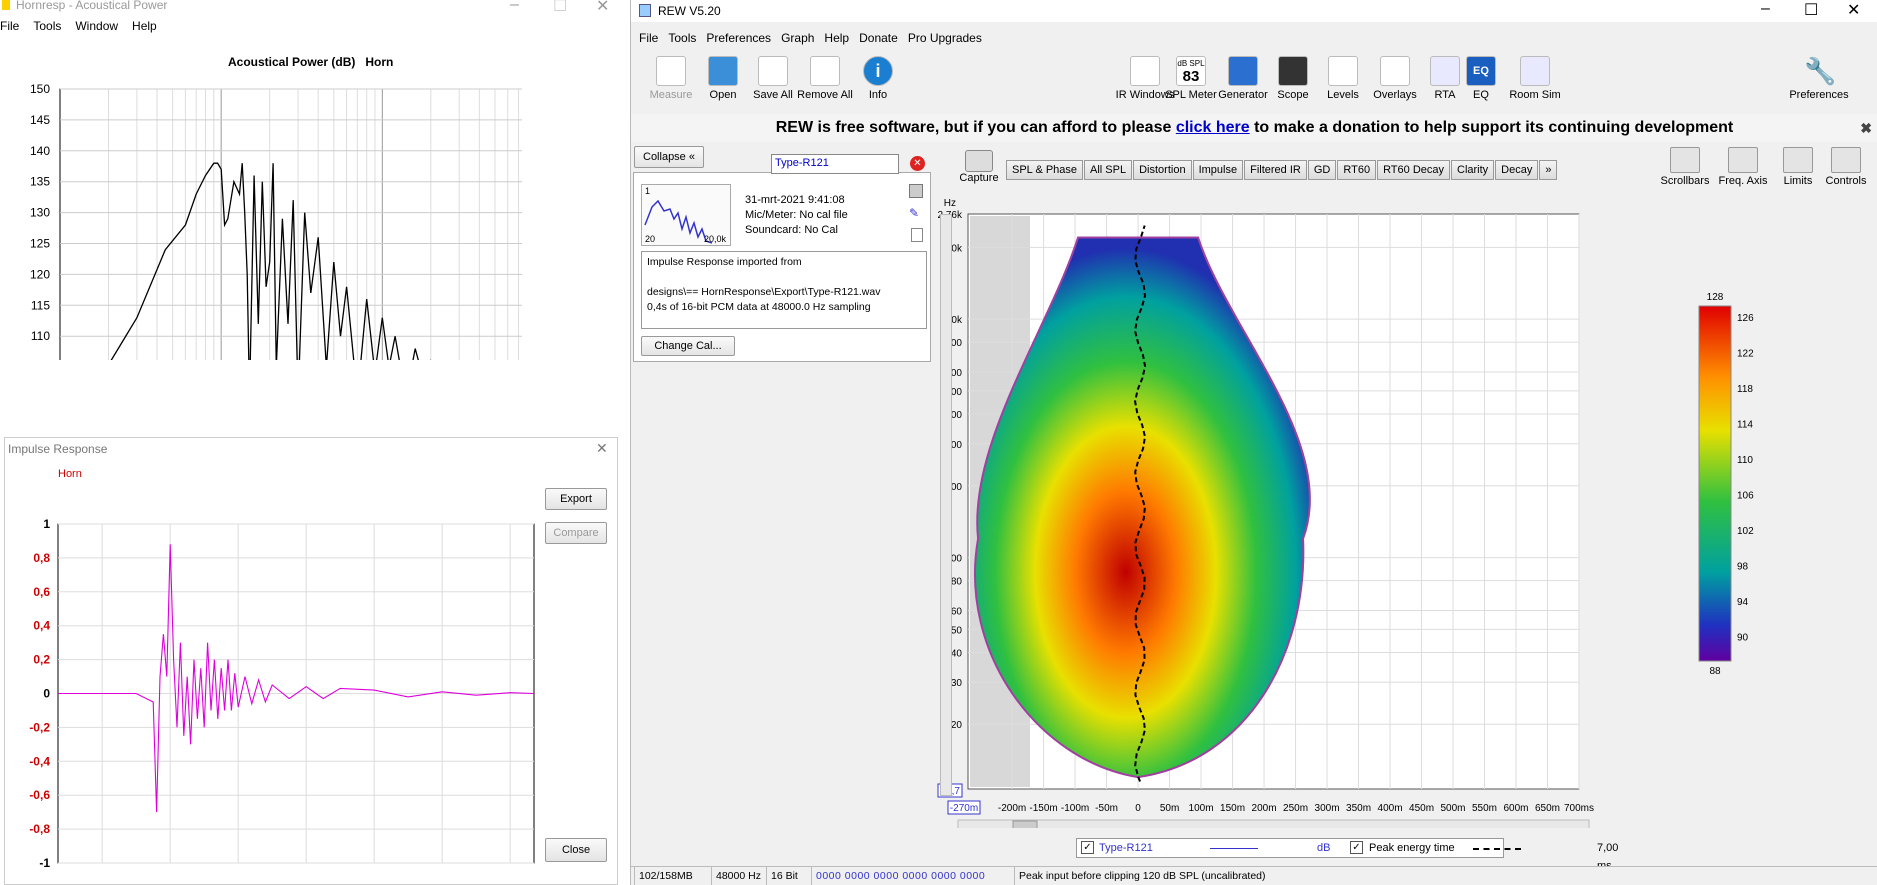 Image resolution: width=1877 pixels, height=885 pixels. Describe the element at coordinates (576, 533) in the screenshot. I see `compare-button: Compare` at that location.